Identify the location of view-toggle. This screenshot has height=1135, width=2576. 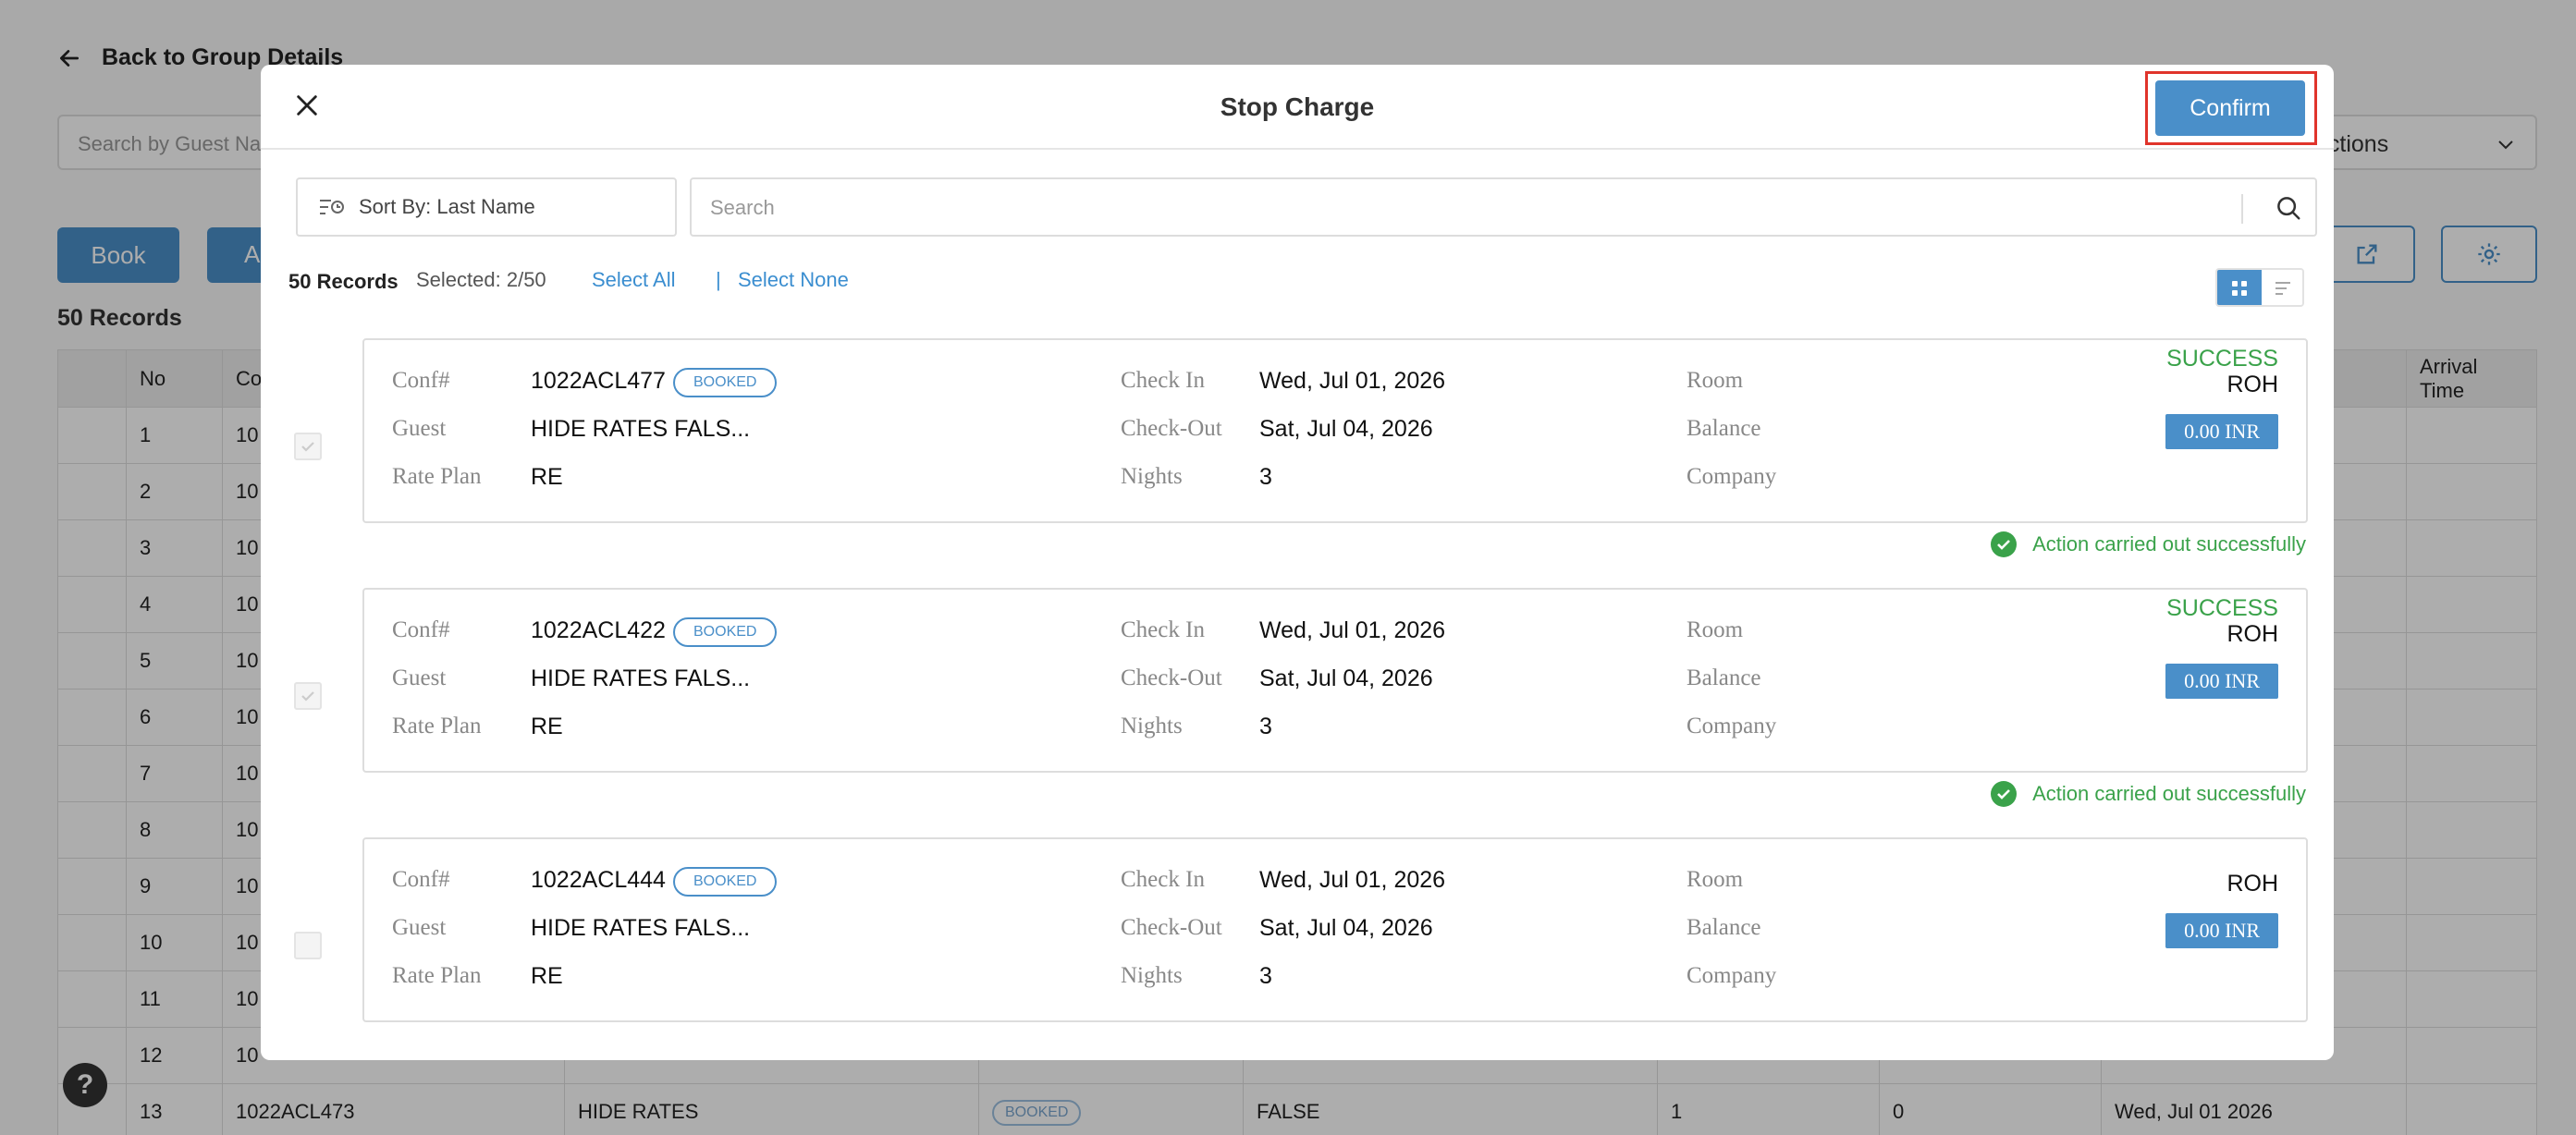
(2259, 287).